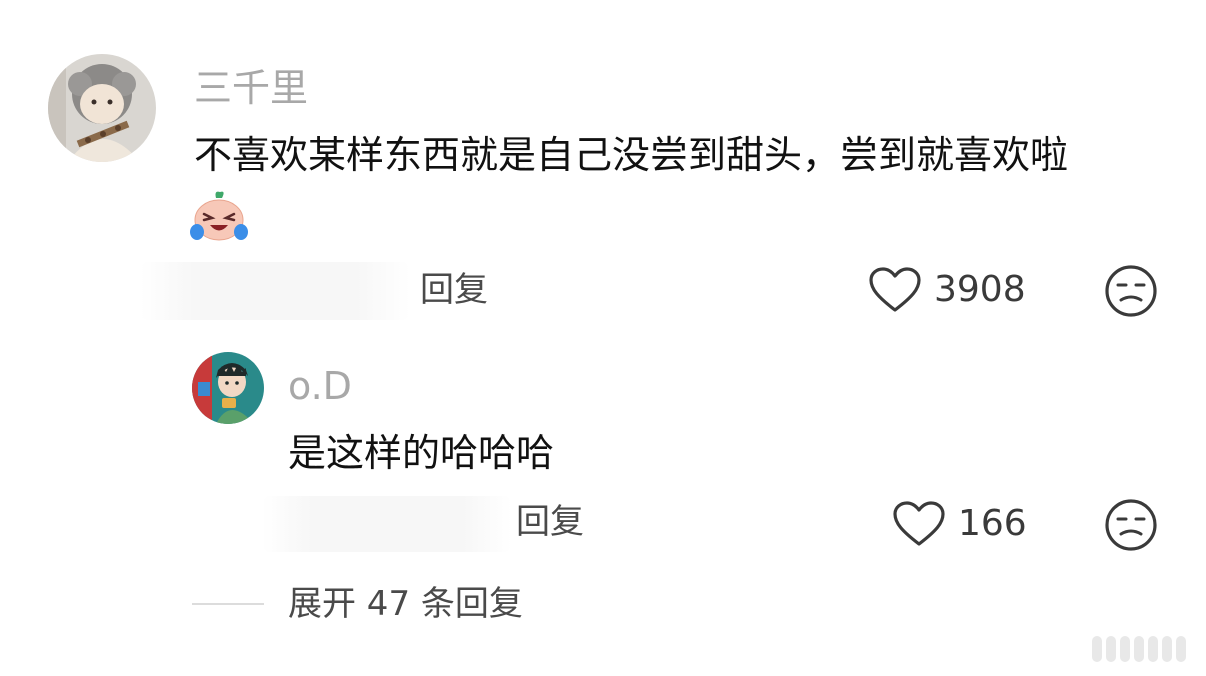  I want to click on comment-avatar, so click(102, 108).